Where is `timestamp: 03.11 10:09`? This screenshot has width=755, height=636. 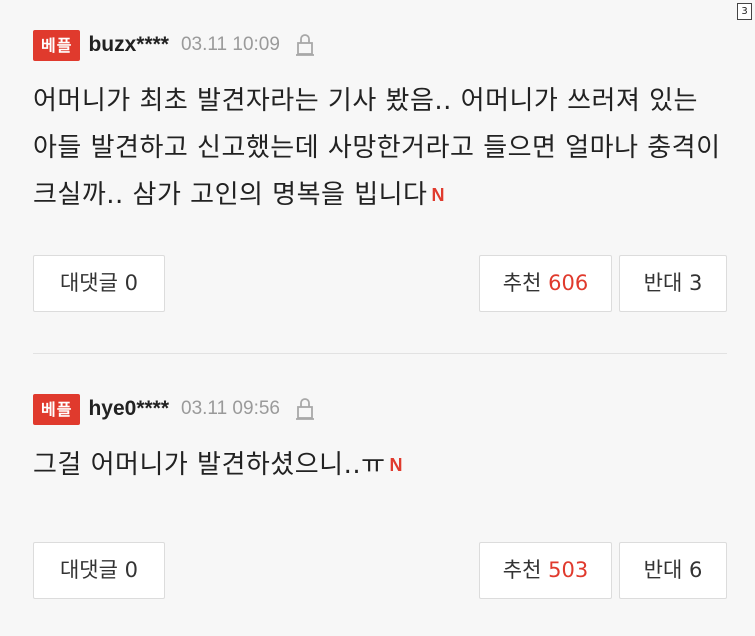
timestamp: 03.11 10:09 is located at coordinates (230, 44).